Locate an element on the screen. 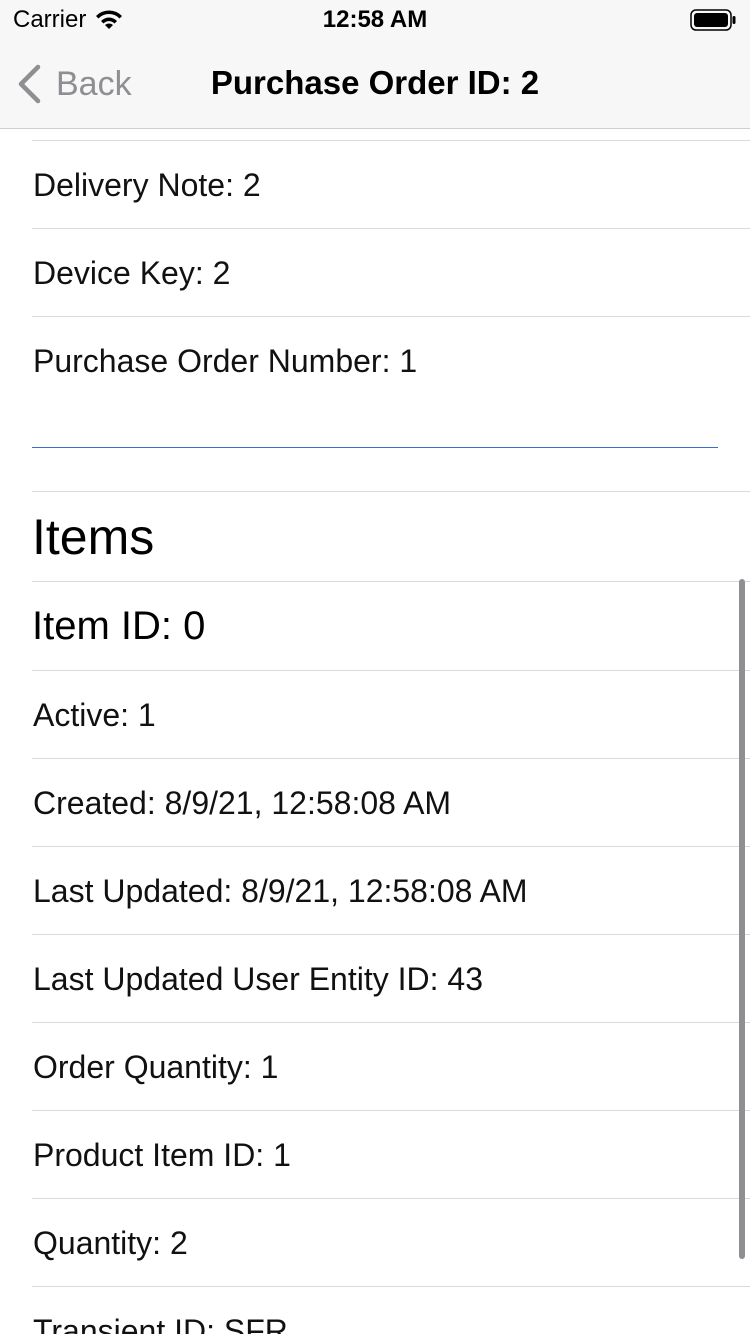 The image size is (750, 1334). field-label: Device Key: 2 is located at coordinates (132, 272).